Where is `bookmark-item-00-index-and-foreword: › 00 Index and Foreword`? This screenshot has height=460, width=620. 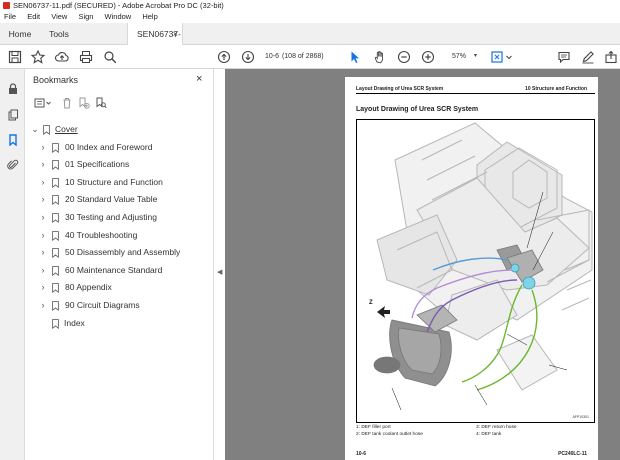 bookmark-item-00-index-and-foreword: › 00 Index and Foreword is located at coordinates (119, 147).